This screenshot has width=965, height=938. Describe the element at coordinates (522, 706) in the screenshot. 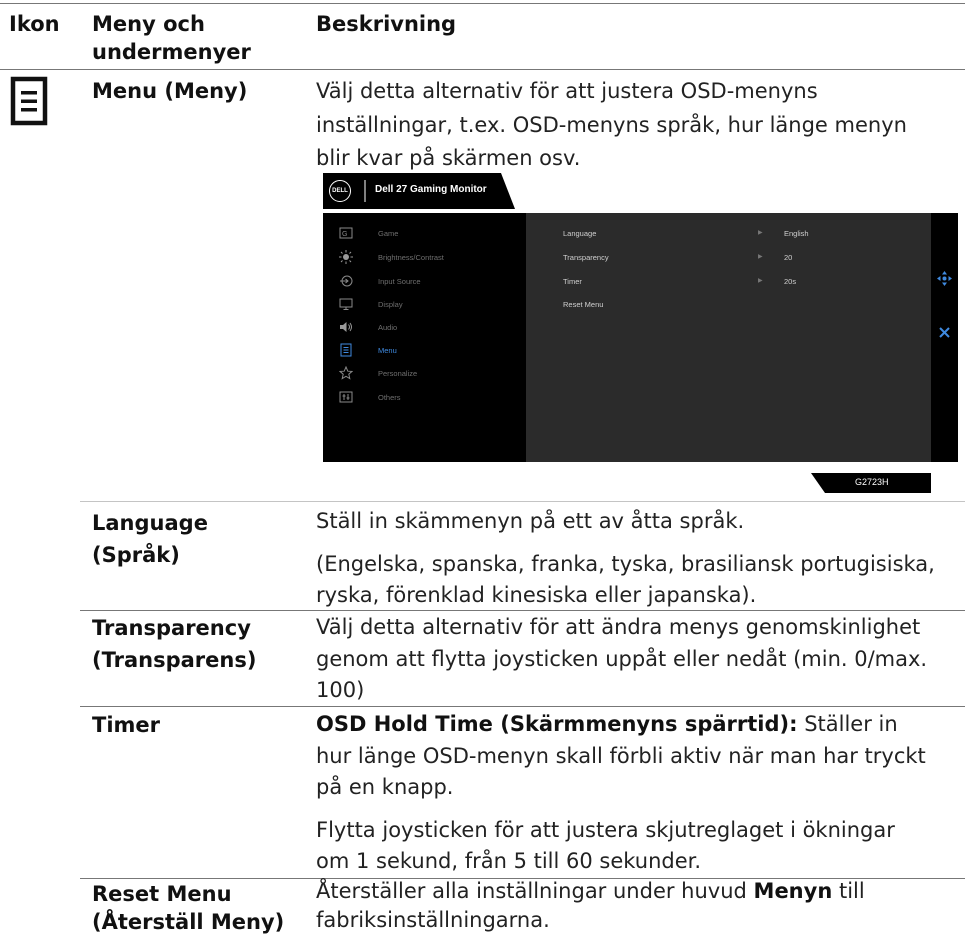

I see `row-rule-timer` at that location.